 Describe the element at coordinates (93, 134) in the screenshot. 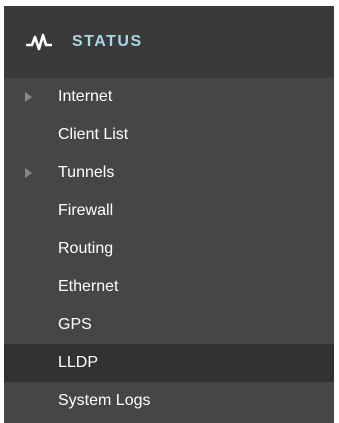

I see `menu-item-label: Client List` at that location.